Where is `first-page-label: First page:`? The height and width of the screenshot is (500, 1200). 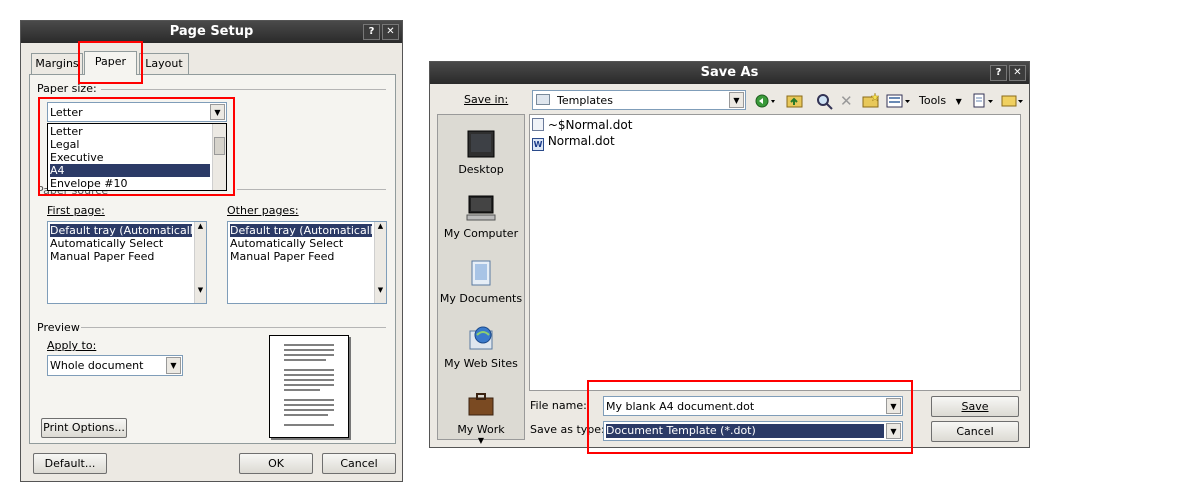
first-page-label: First page: is located at coordinates (76, 210).